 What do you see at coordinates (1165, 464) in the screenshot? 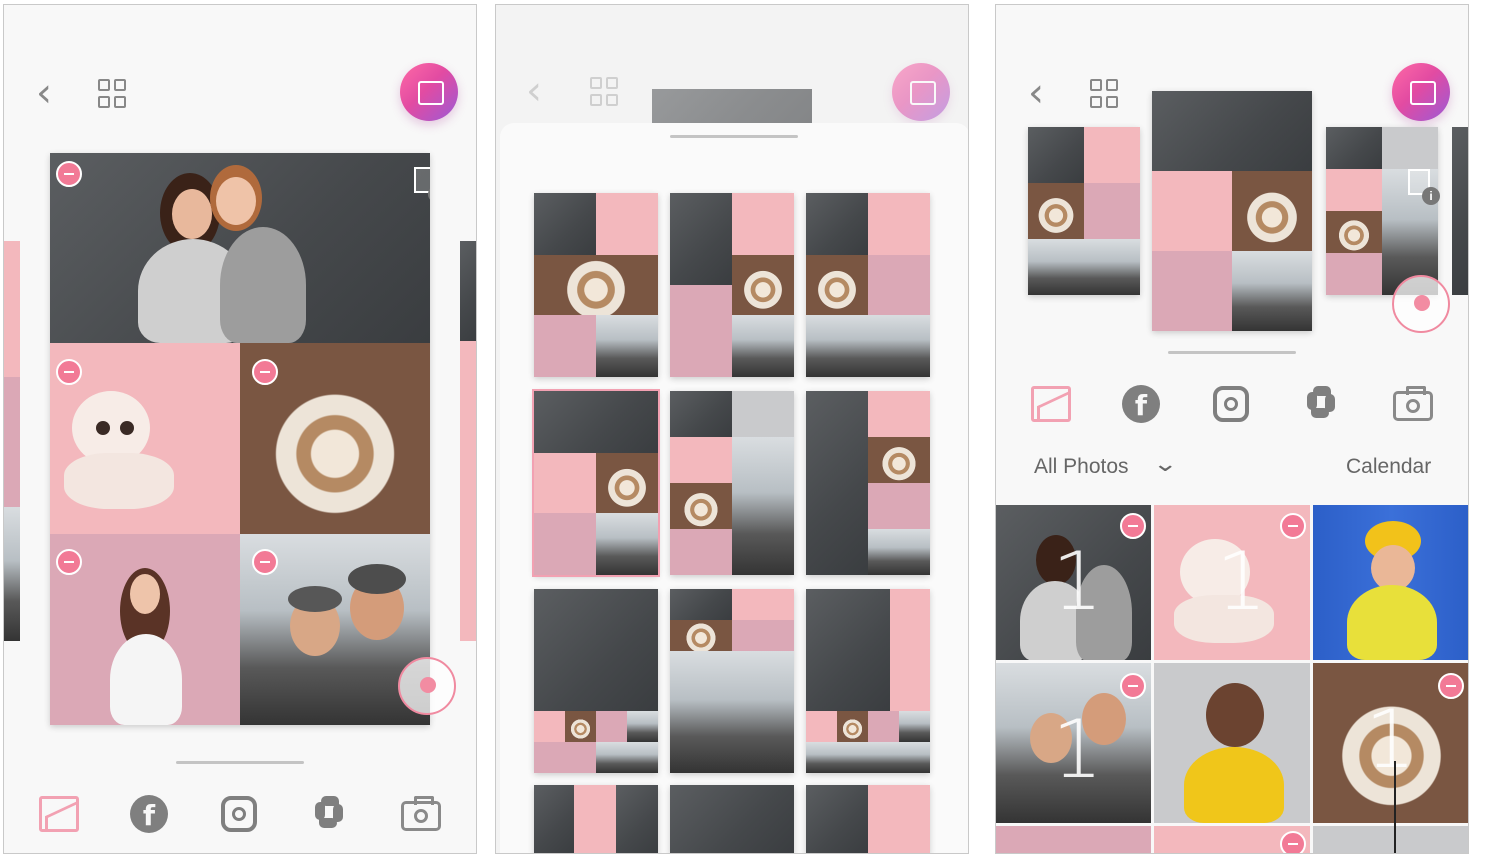
I see `chevron-down-icon: ⌄` at bounding box center [1165, 464].